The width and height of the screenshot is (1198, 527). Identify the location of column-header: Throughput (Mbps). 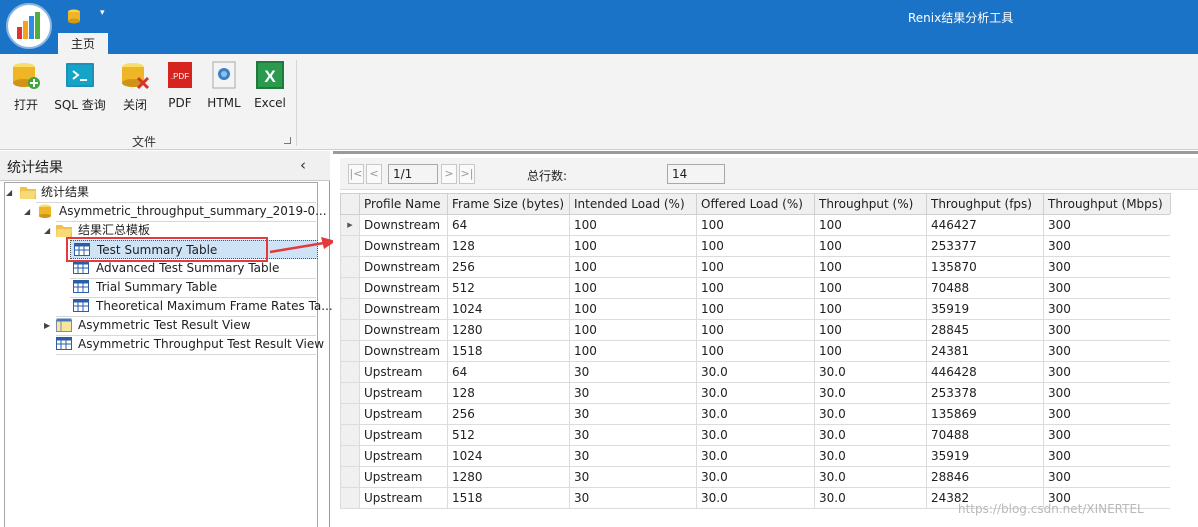
(1107, 204).